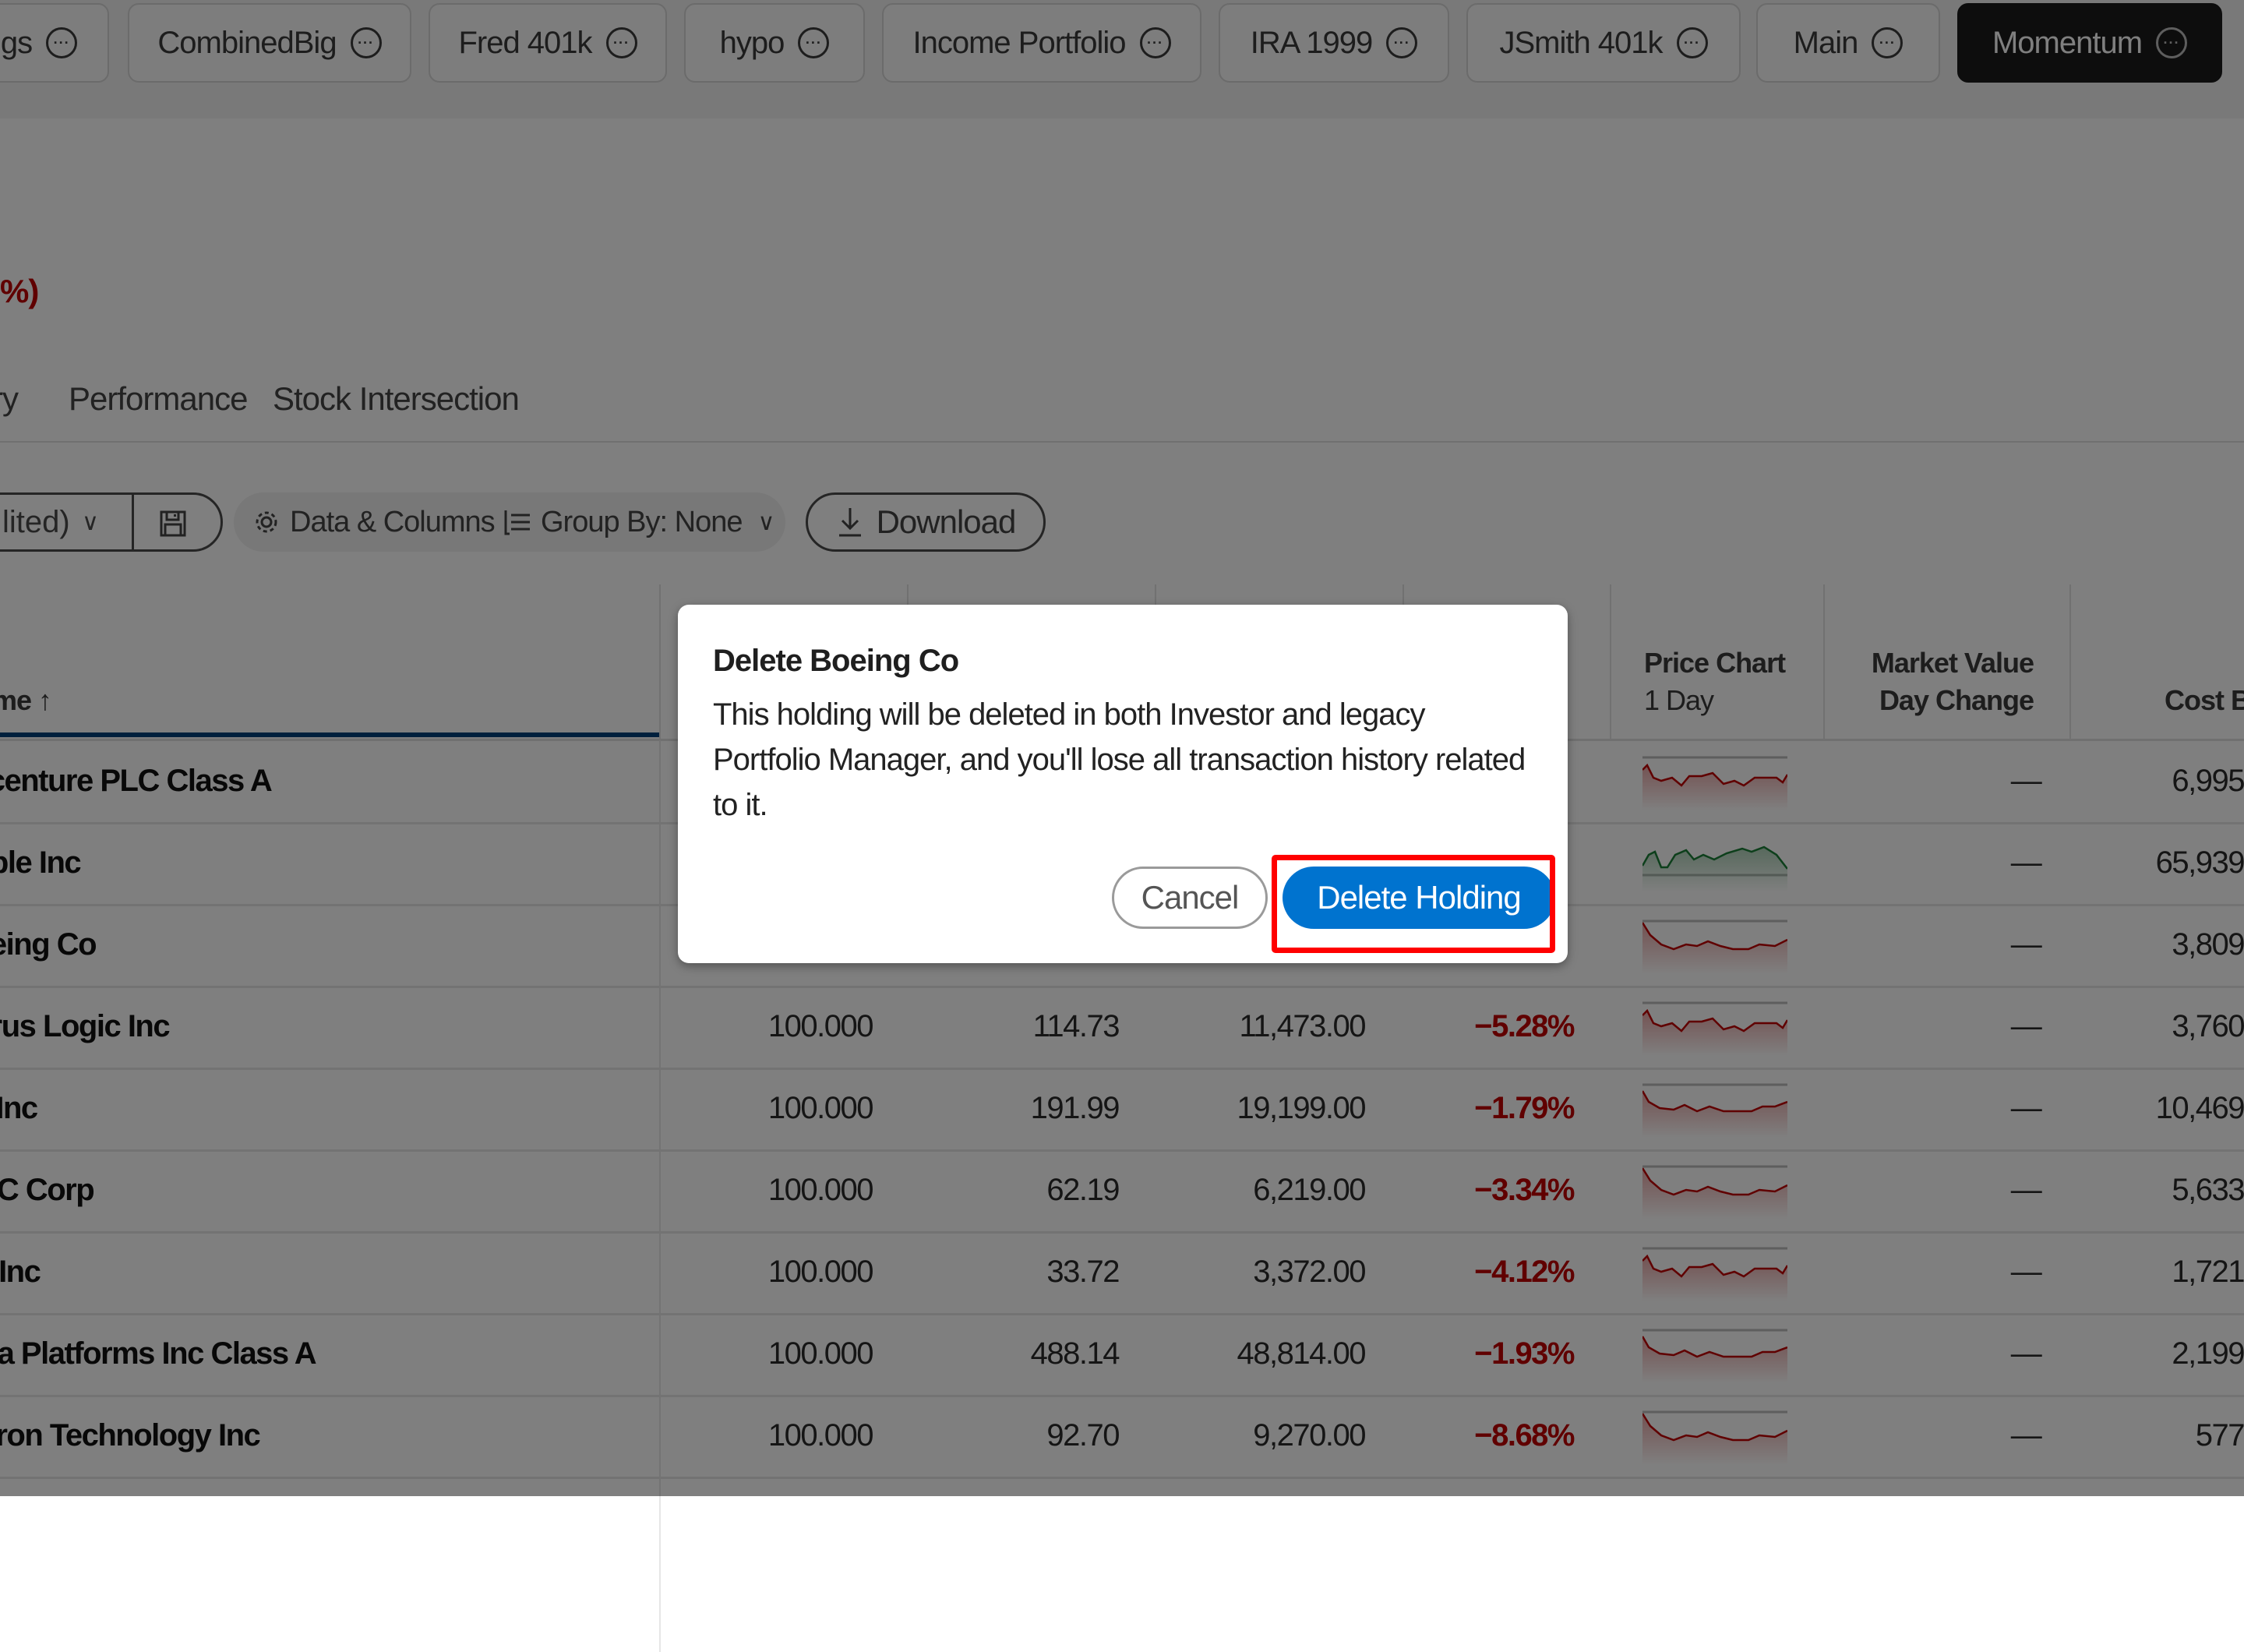 The image size is (2244, 1652). Describe the element at coordinates (1190, 898) in the screenshot. I see `cancel-button: Cancel` at that location.